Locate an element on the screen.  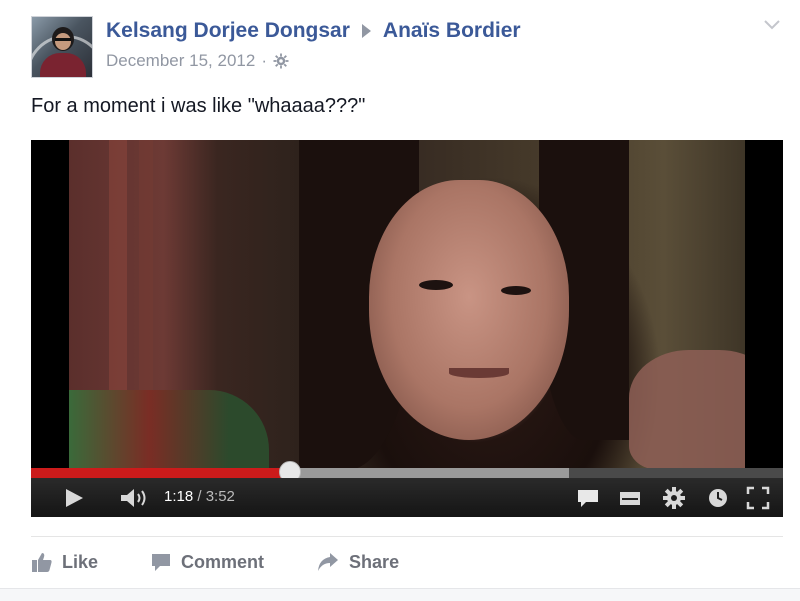
like-label: Like is located at coordinates (80, 561).